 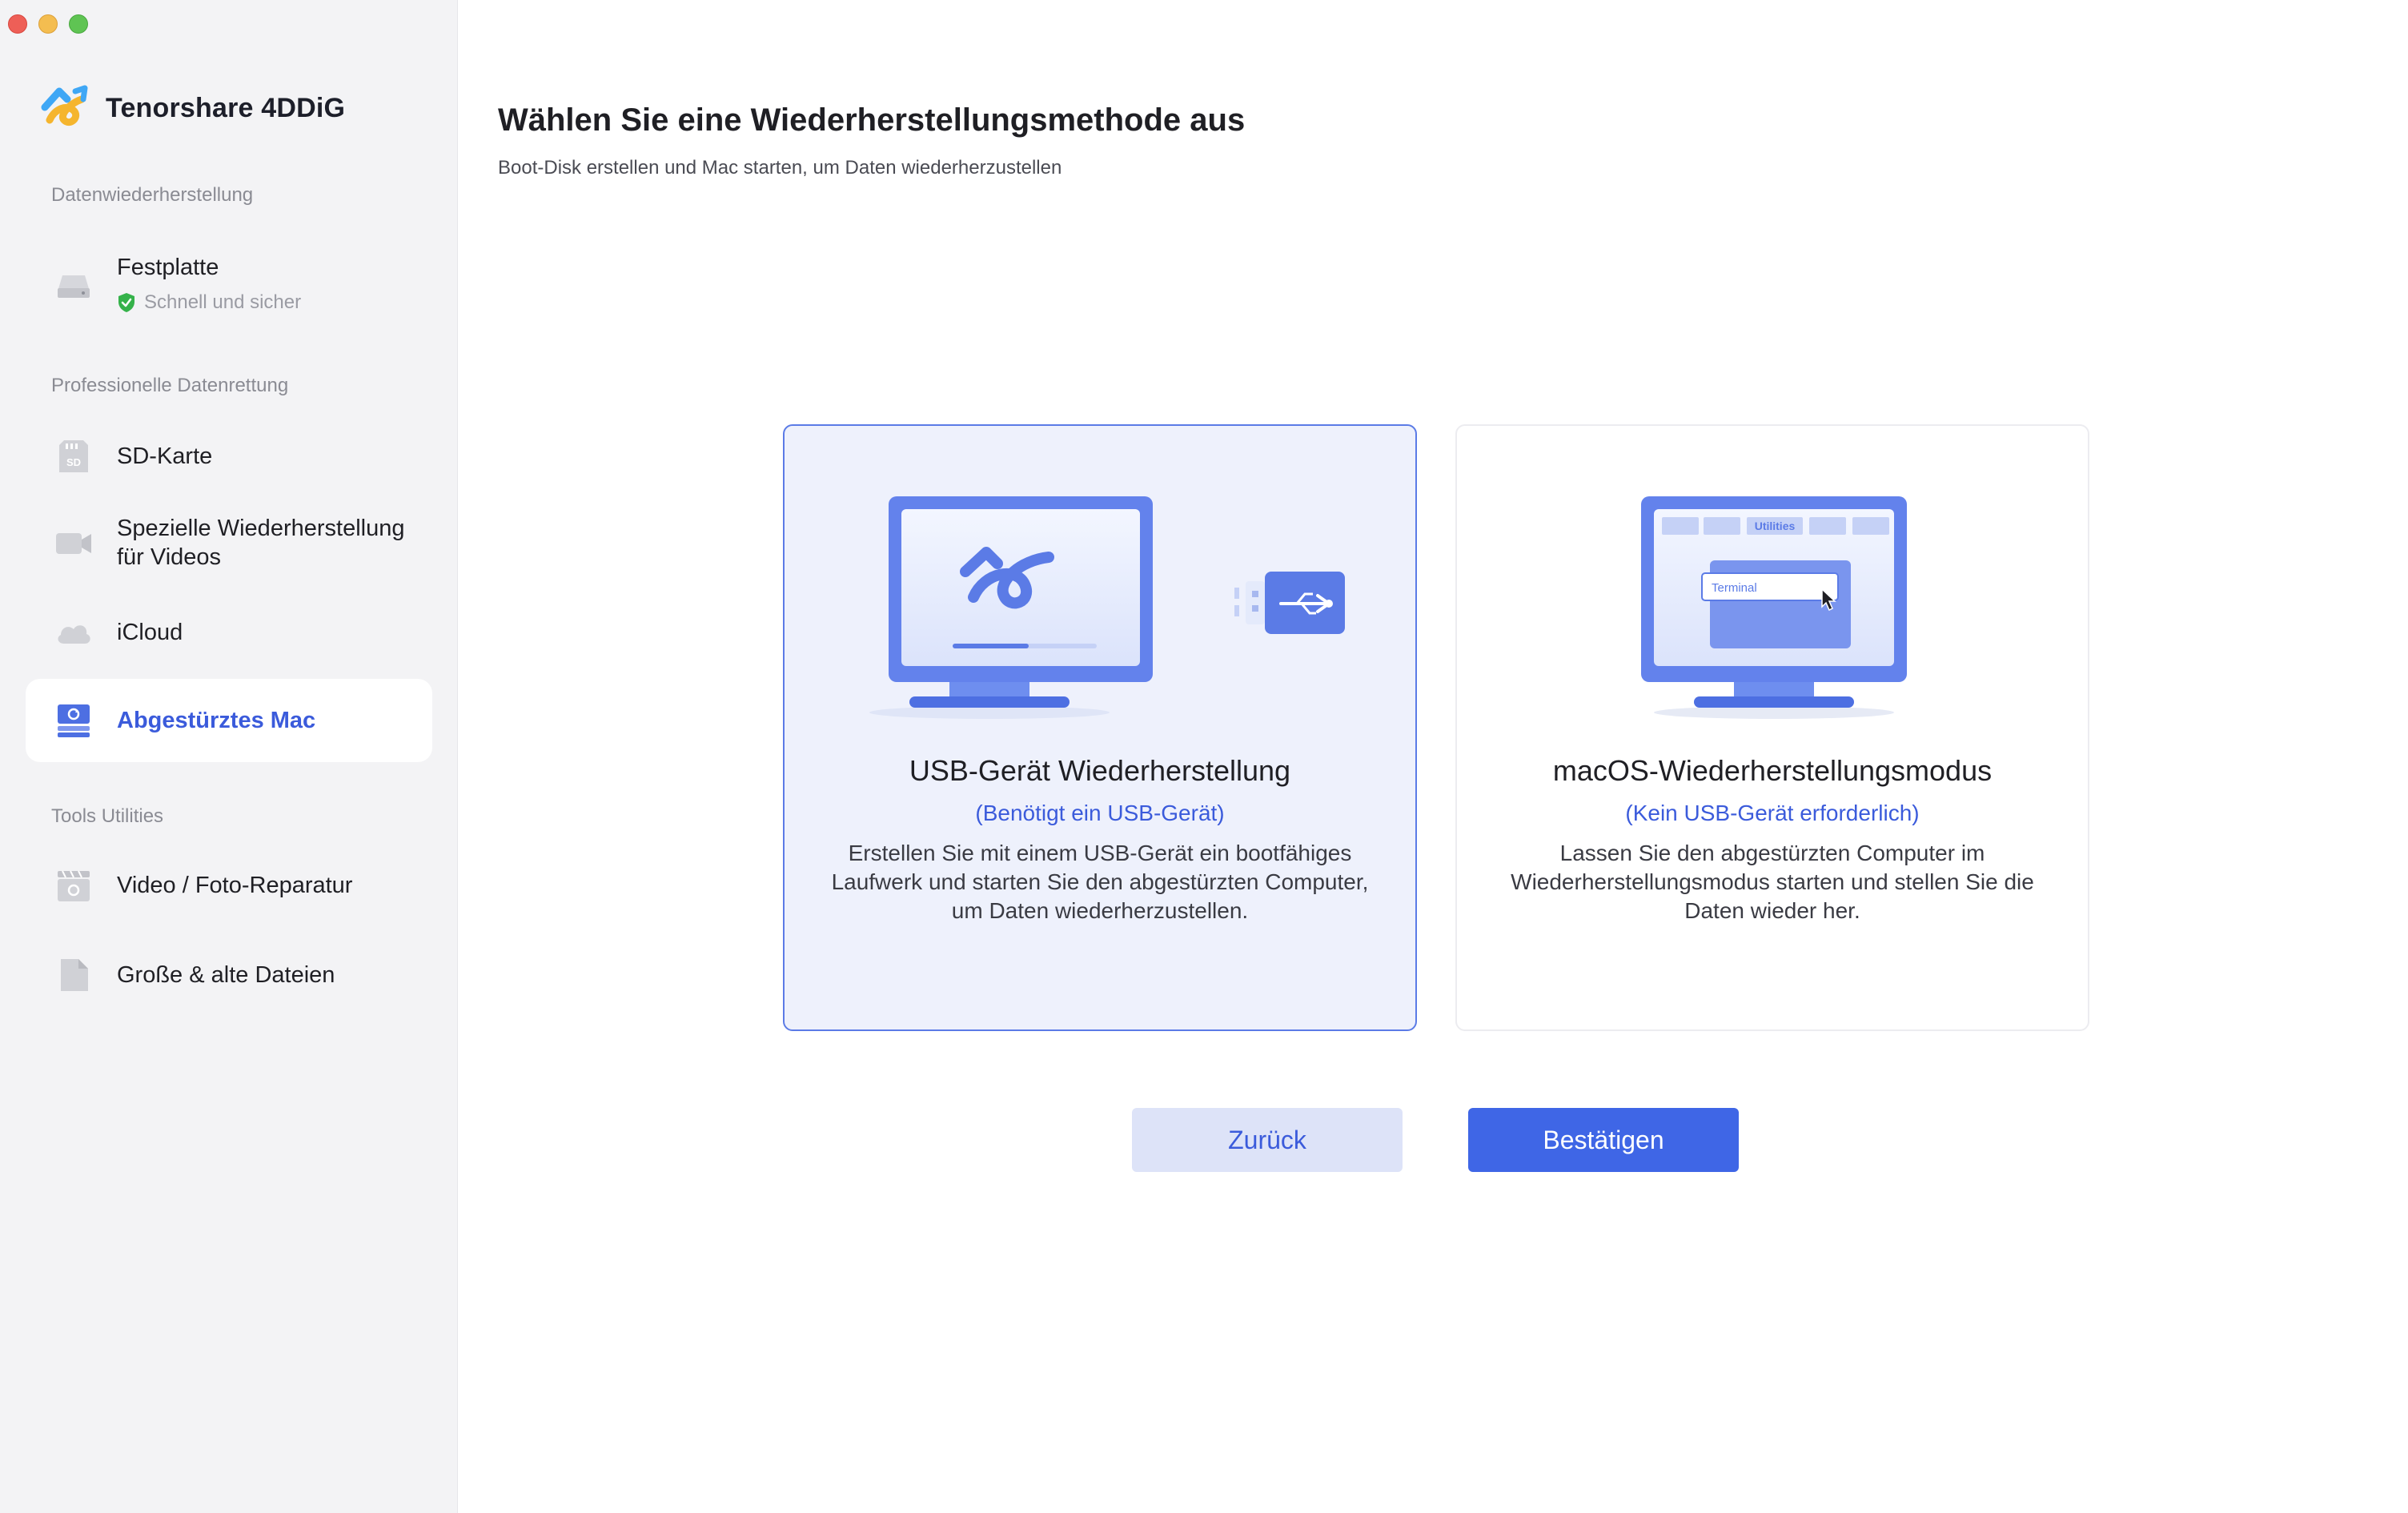 What do you see at coordinates (64, 105) in the screenshot?
I see `app-logo-icon` at bounding box center [64, 105].